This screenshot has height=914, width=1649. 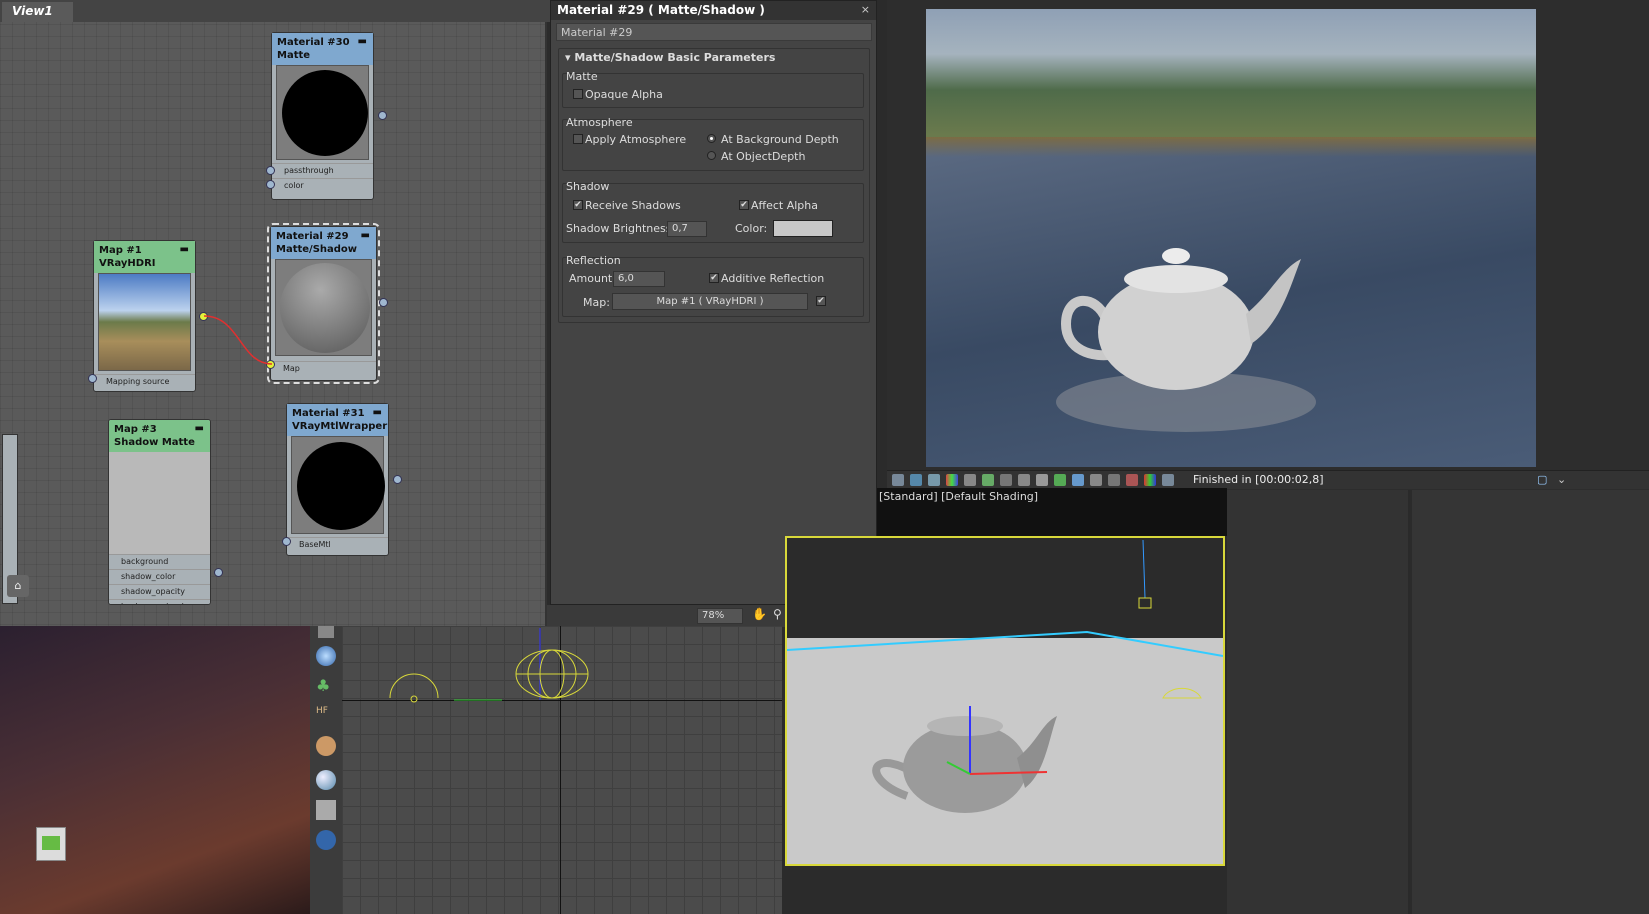 I want to click on node-type: Matte, so click(x=294, y=55).